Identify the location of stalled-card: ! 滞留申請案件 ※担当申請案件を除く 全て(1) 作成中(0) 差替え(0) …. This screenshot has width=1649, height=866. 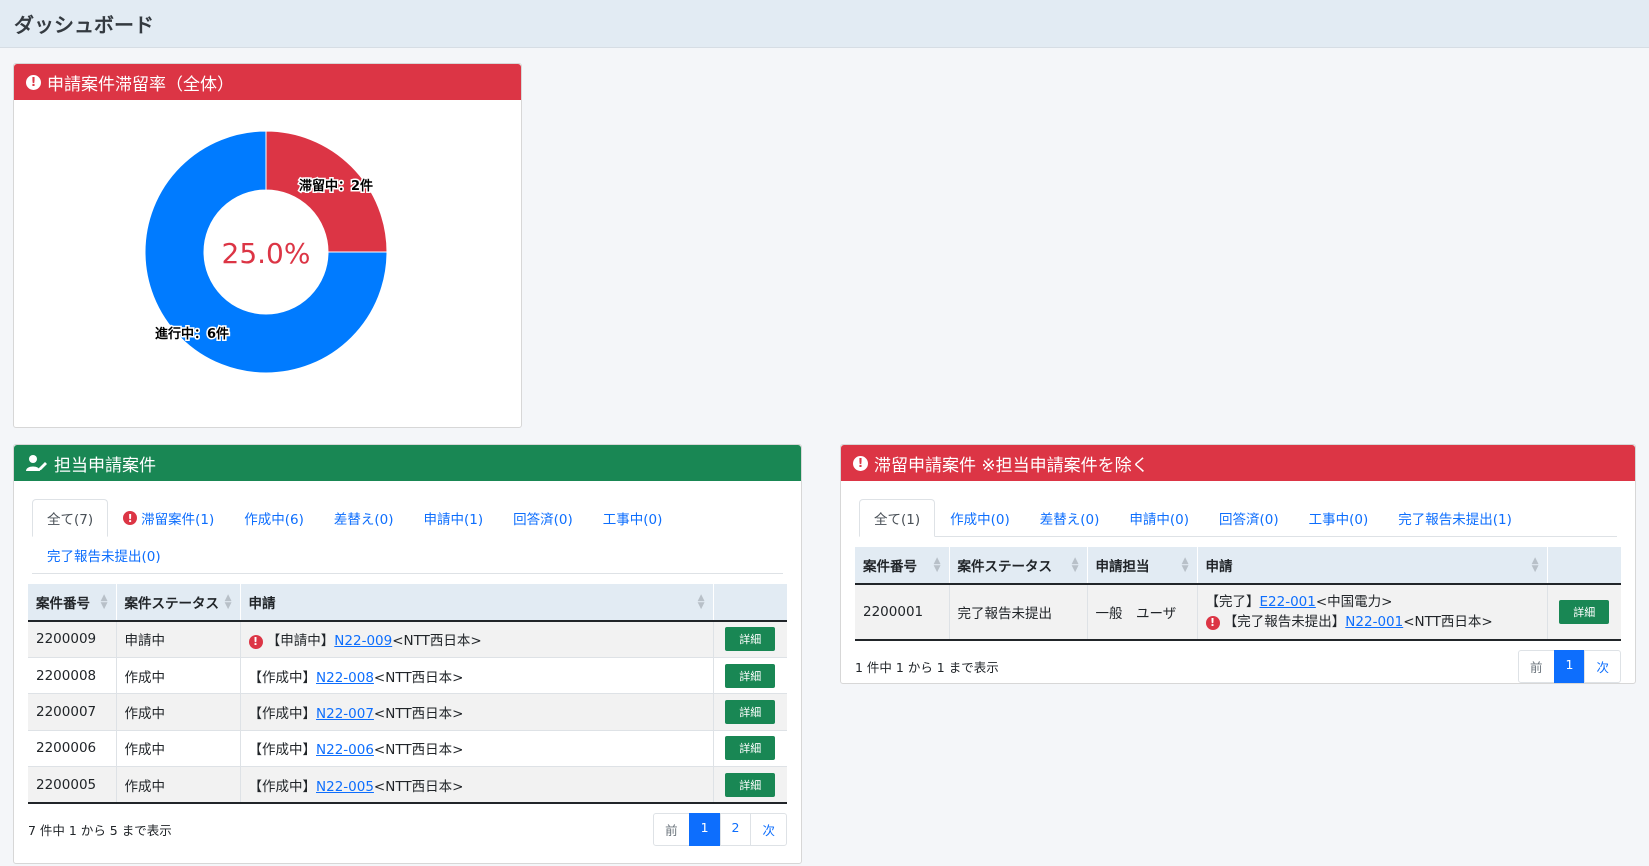
(1238, 564).